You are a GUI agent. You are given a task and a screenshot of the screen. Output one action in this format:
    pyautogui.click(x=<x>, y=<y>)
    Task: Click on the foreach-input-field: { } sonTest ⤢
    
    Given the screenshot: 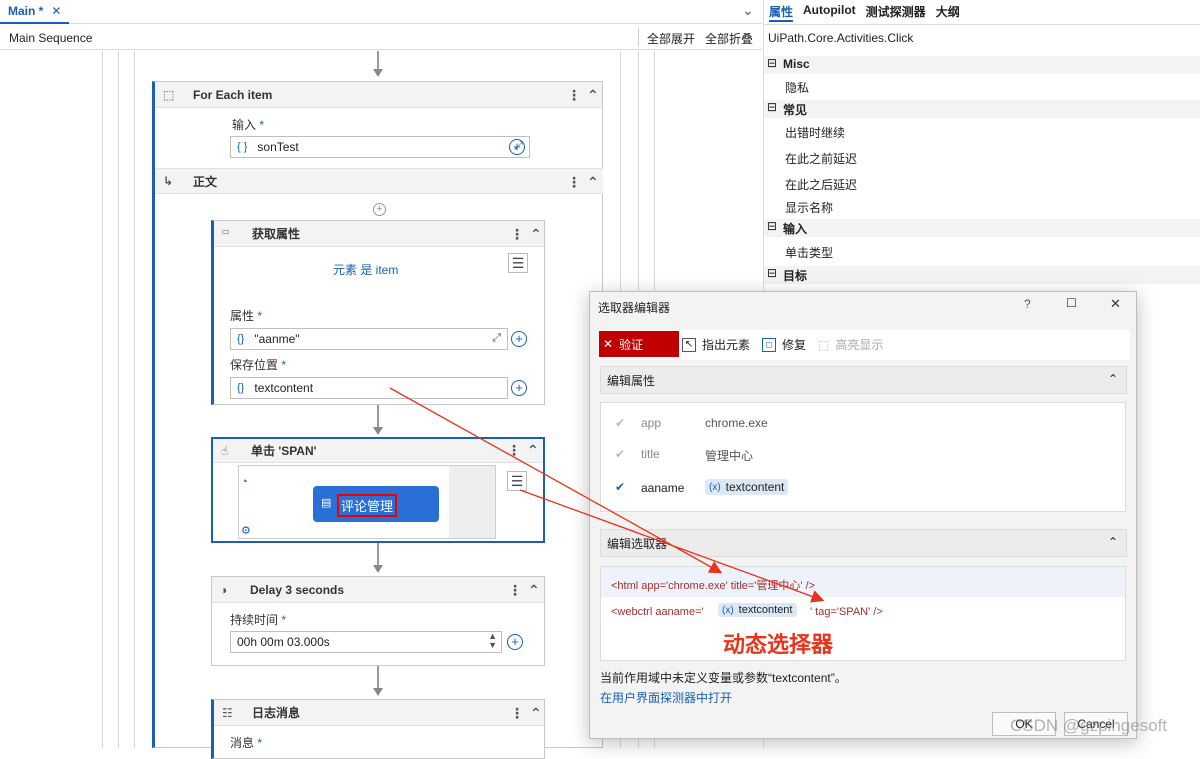 What is the action you would take?
    pyautogui.click(x=380, y=147)
    